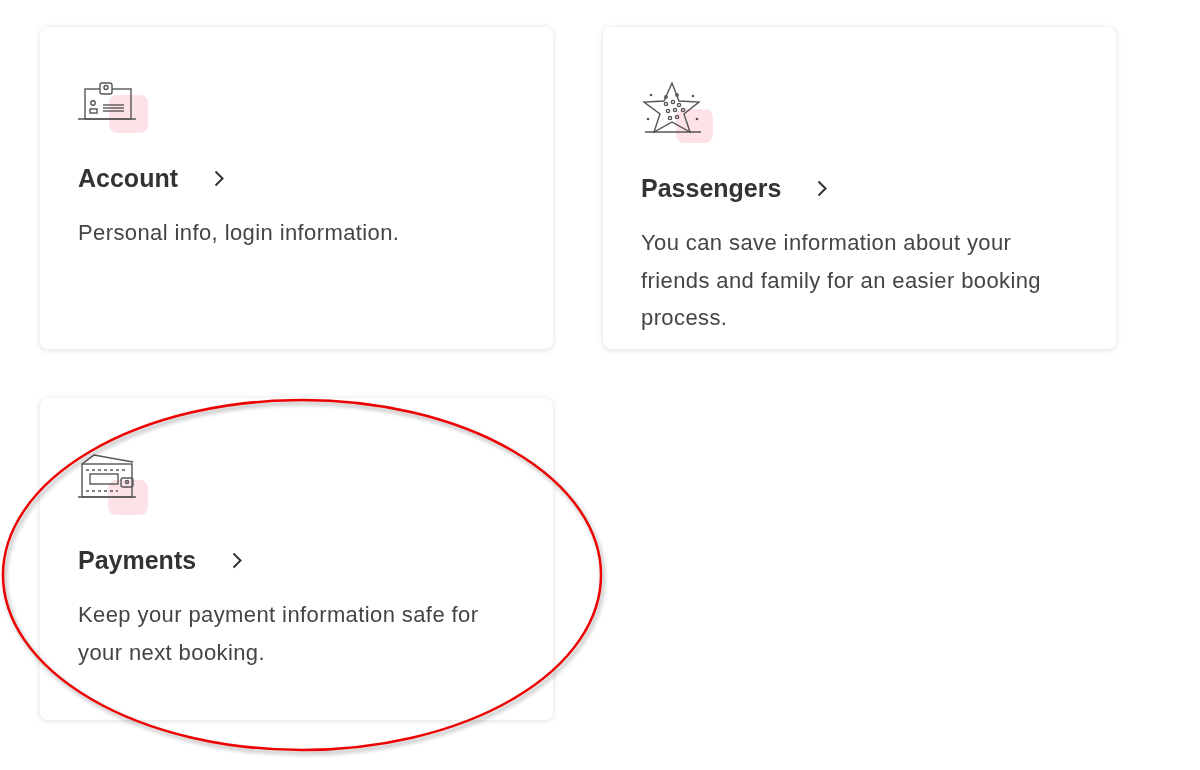 This screenshot has height=770, width=1200. Describe the element at coordinates (137, 560) in the screenshot. I see `card-title: Payments` at that location.